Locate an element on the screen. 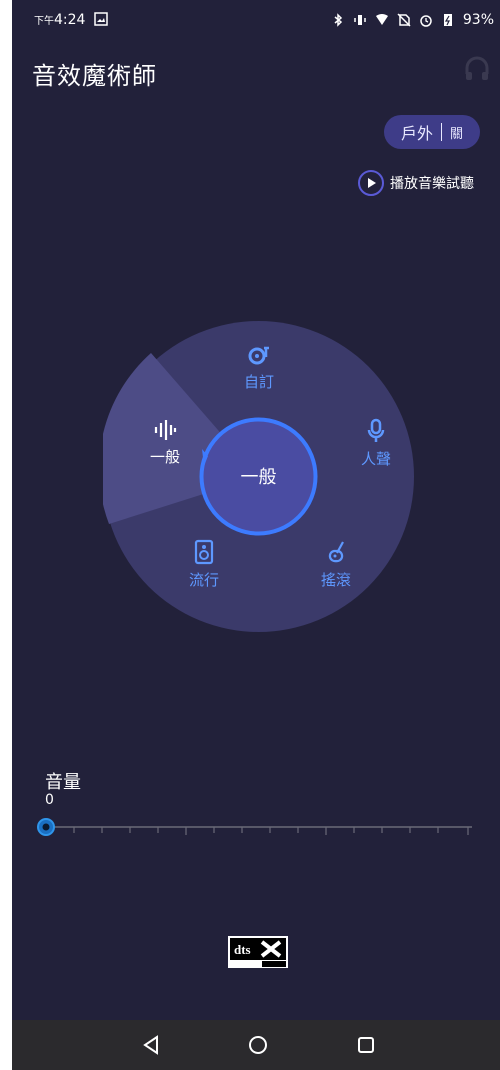 This screenshot has height=1070, width=500. time-value: 4:24 is located at coordinates (70, 20).